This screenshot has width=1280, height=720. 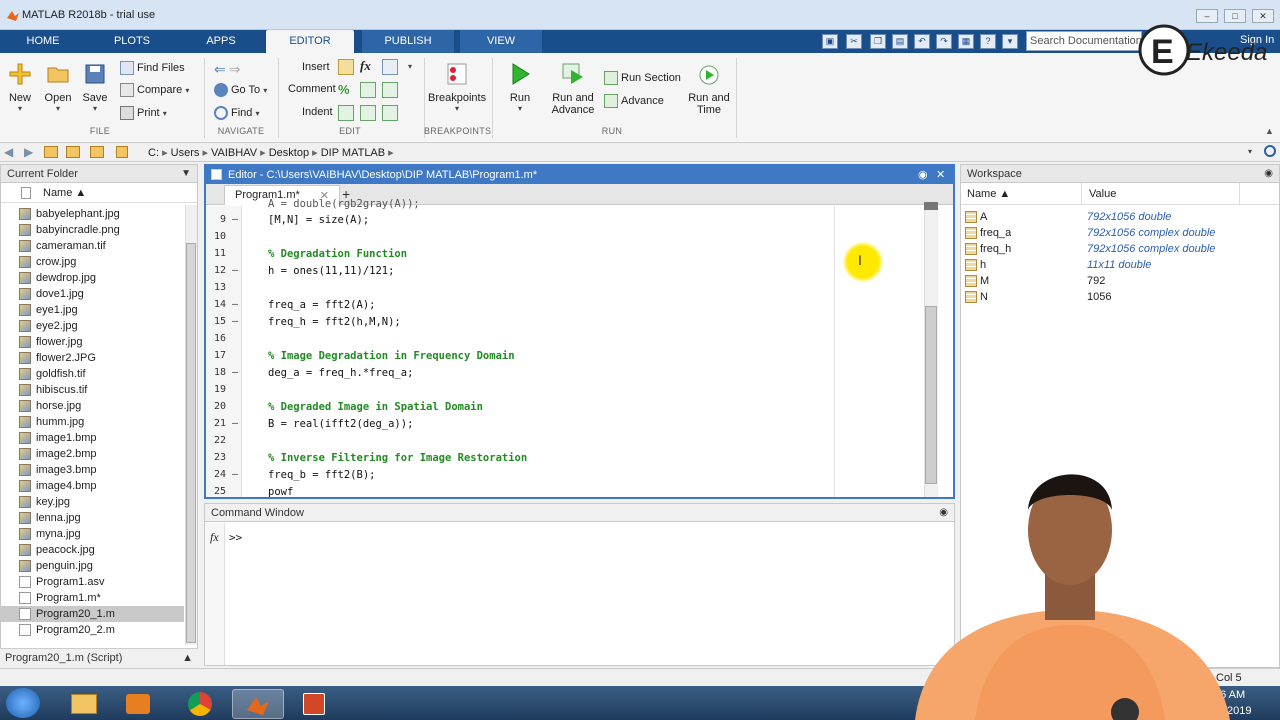 I want to click on code-line: h = ones(11,11)/121;, so click(x=331, y=271).